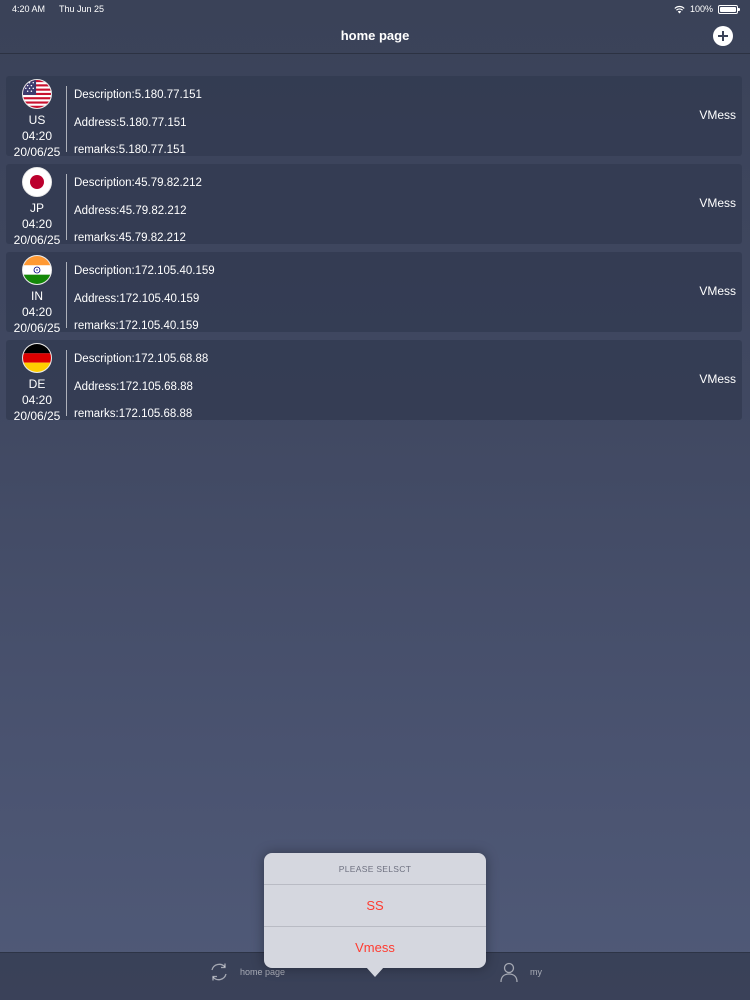 The width and height of the screenshot is (750, 1000). I want to click on server-address: Address:172.105.68.88, so click(133, 386).